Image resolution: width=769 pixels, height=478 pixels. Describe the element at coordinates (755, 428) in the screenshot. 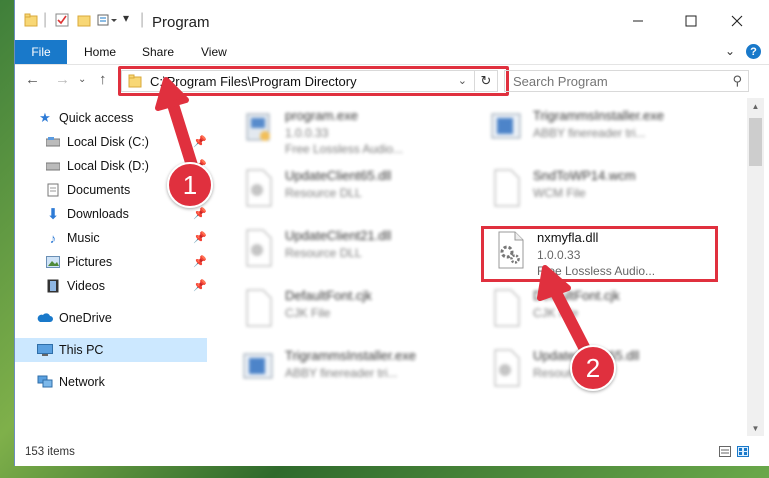

I see `scroll-down-icon: ▼` at that location.